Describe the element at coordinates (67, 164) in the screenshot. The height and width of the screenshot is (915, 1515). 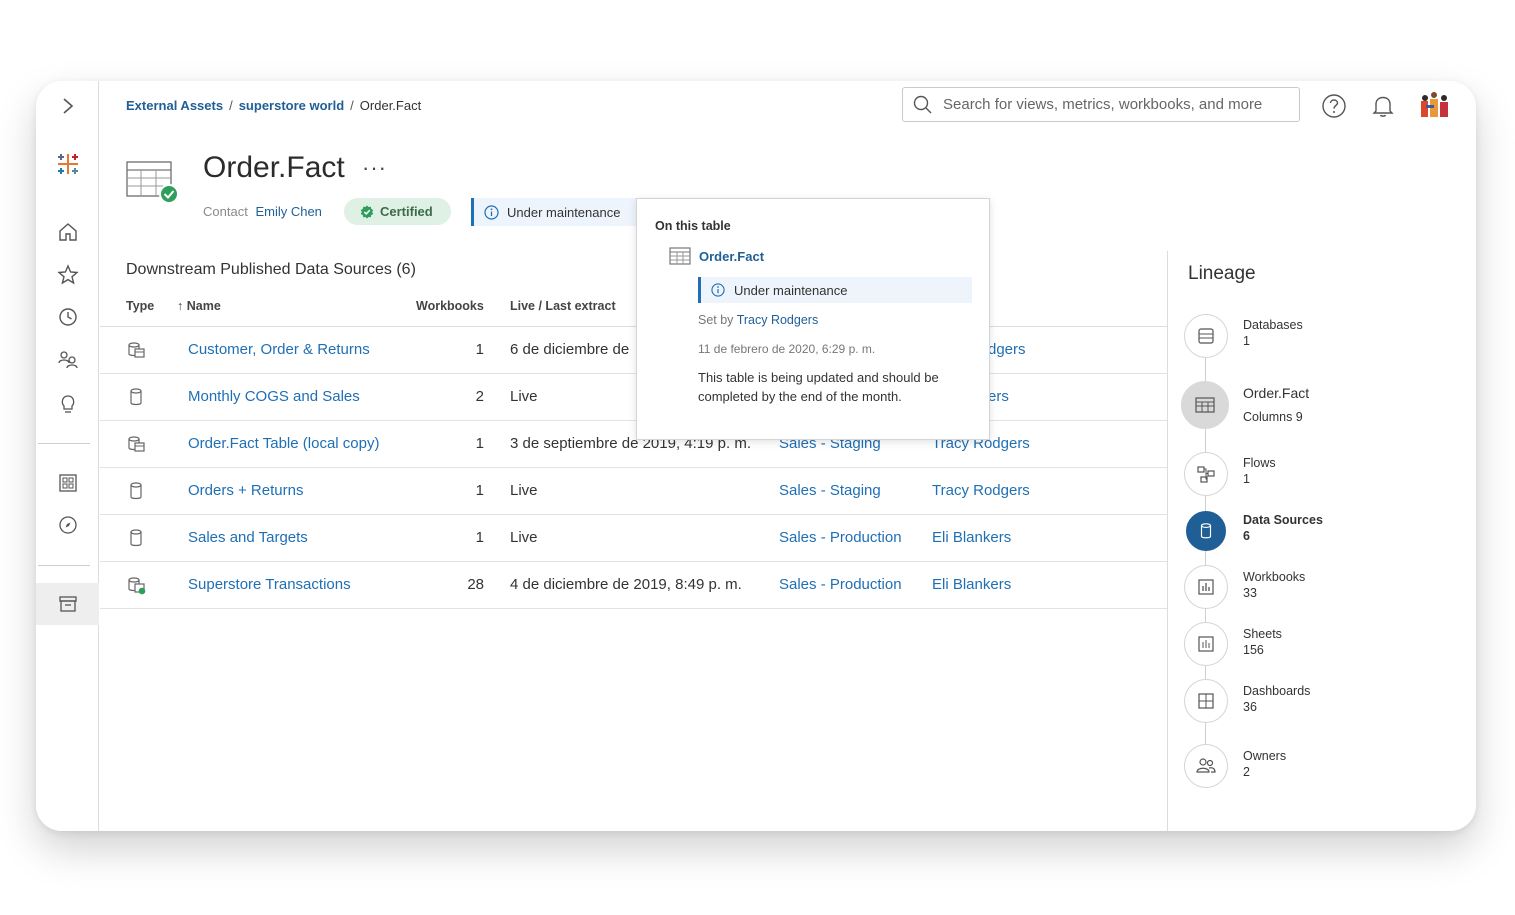
I see `tableau-logo-icon` at that location.